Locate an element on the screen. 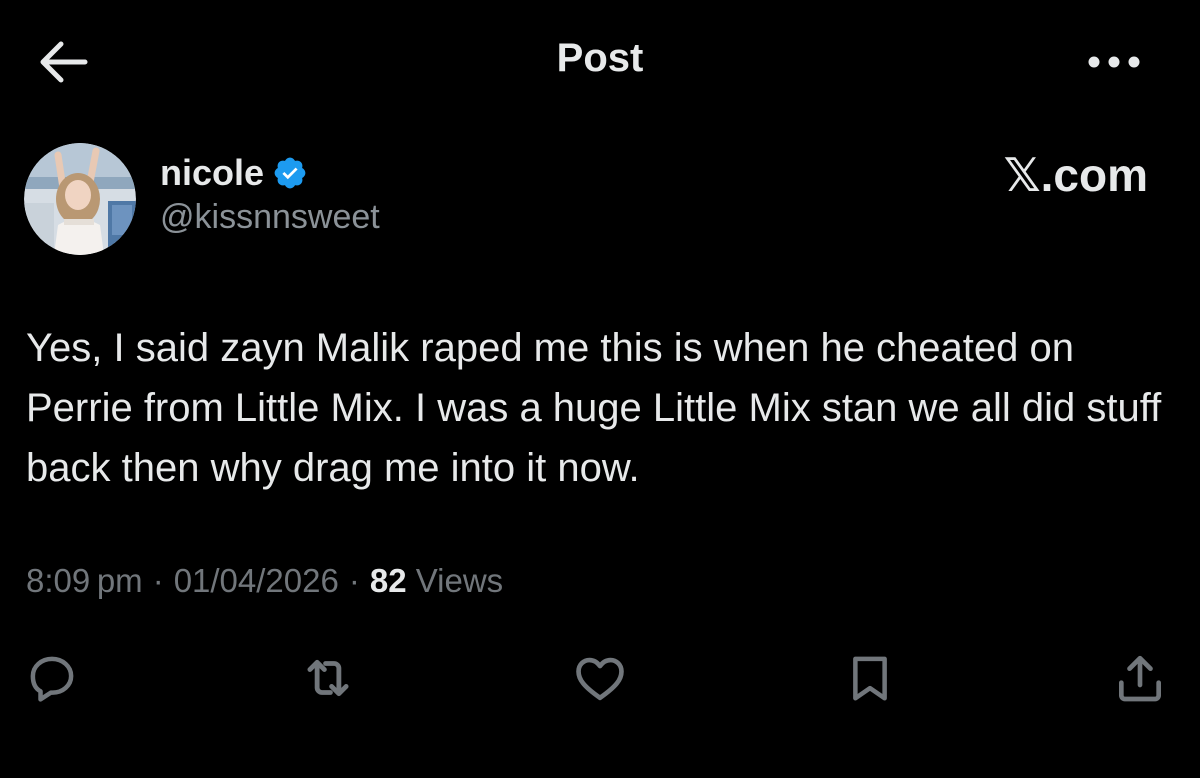 This screenshot has width=1200, height=778. author-name: nicole is located at coordinates (212, 173).